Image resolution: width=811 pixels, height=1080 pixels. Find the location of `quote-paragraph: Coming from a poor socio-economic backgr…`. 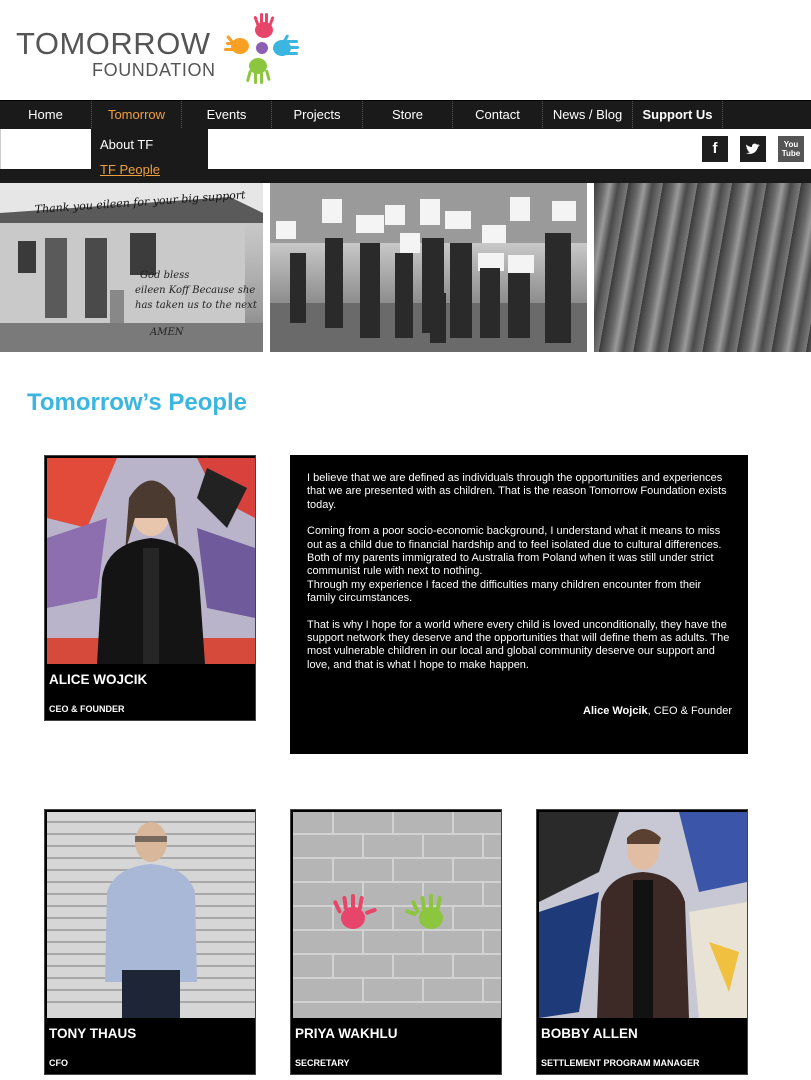

quote-paragraph: Coming from a poor socio-economic backgr… is located at coordinates (519, 565).